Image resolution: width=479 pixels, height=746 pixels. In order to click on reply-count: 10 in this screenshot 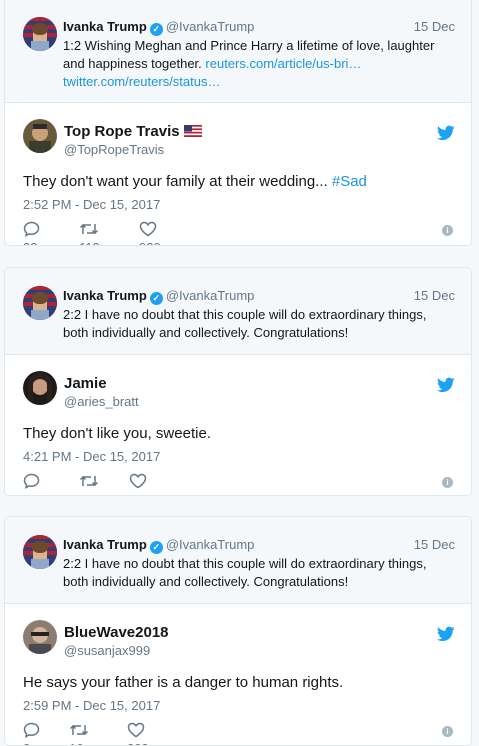, I will do `click(30, 493)`.